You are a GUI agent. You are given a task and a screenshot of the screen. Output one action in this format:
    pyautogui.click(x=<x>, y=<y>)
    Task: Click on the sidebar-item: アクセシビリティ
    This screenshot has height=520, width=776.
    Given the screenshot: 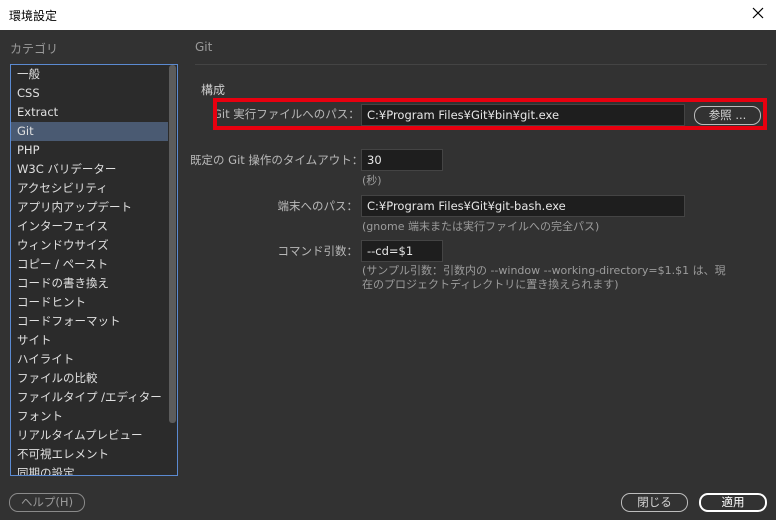 What is the action you would take?
    pyautogui.click(x=94, y=188)
    